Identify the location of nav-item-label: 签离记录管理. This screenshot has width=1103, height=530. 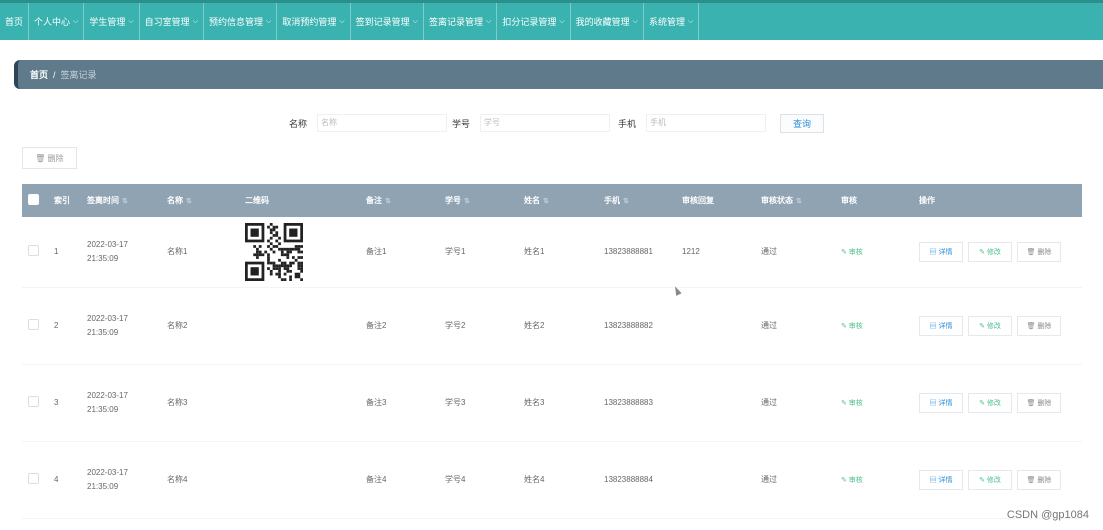
(455, 22).